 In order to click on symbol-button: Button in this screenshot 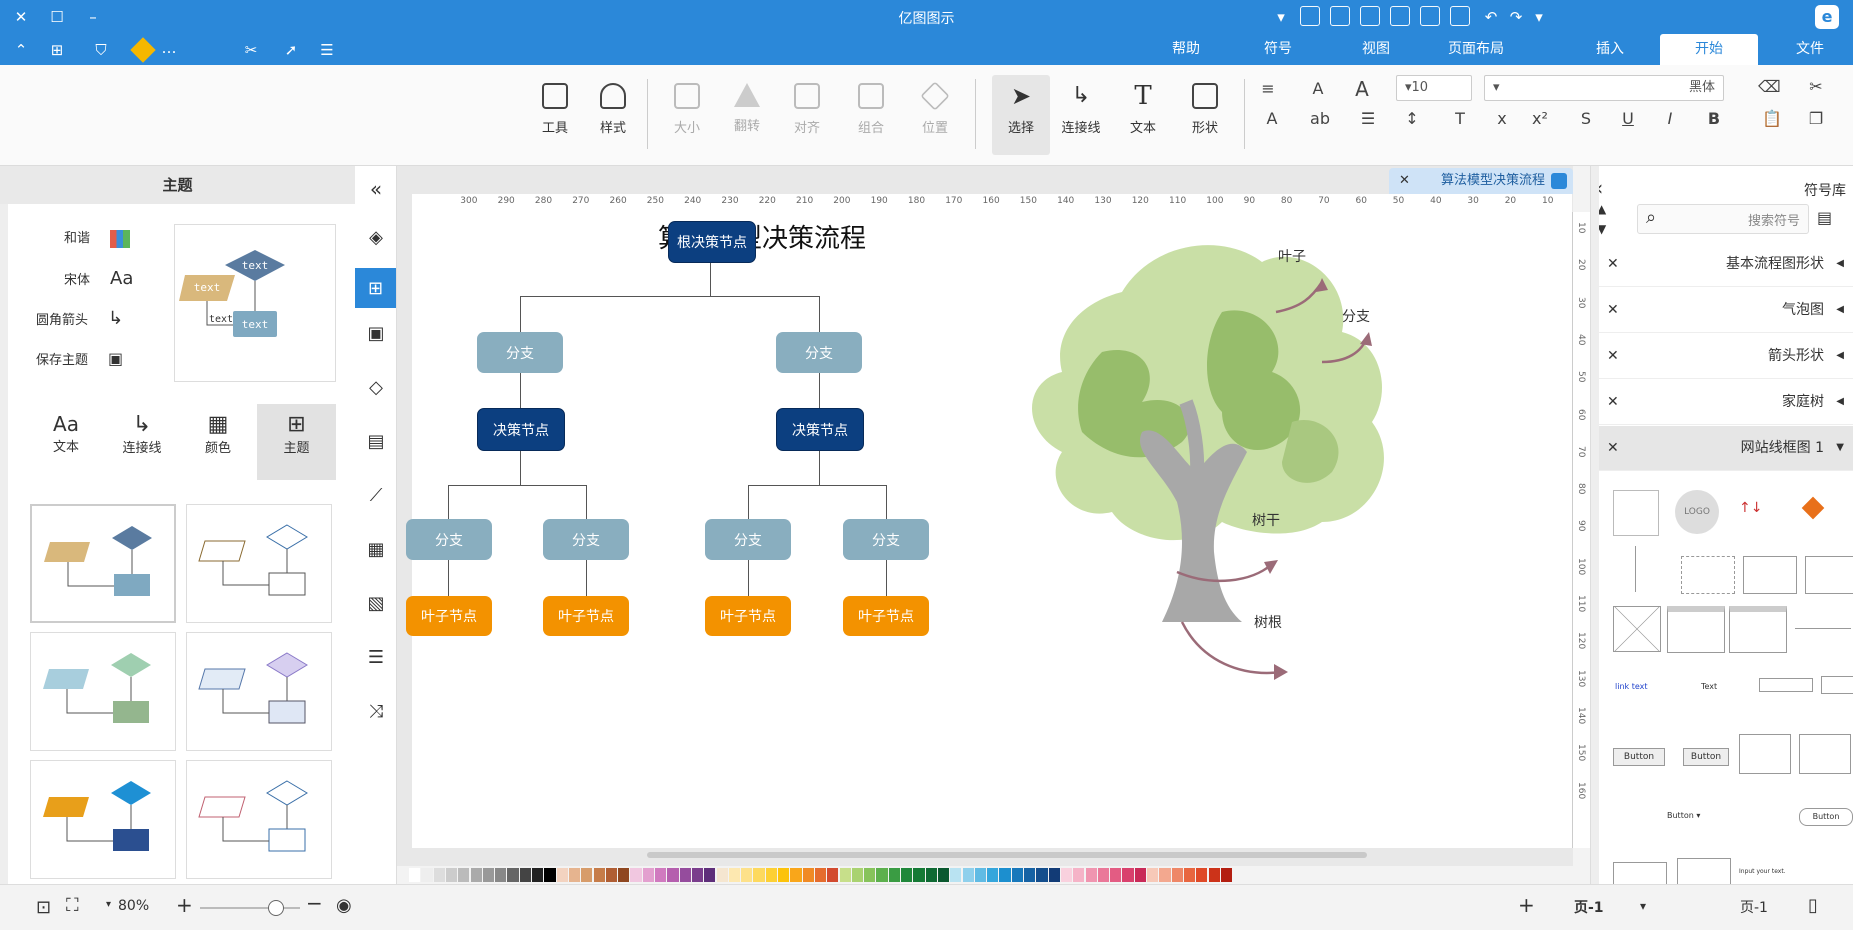, I will do `click(1706, 757)`.